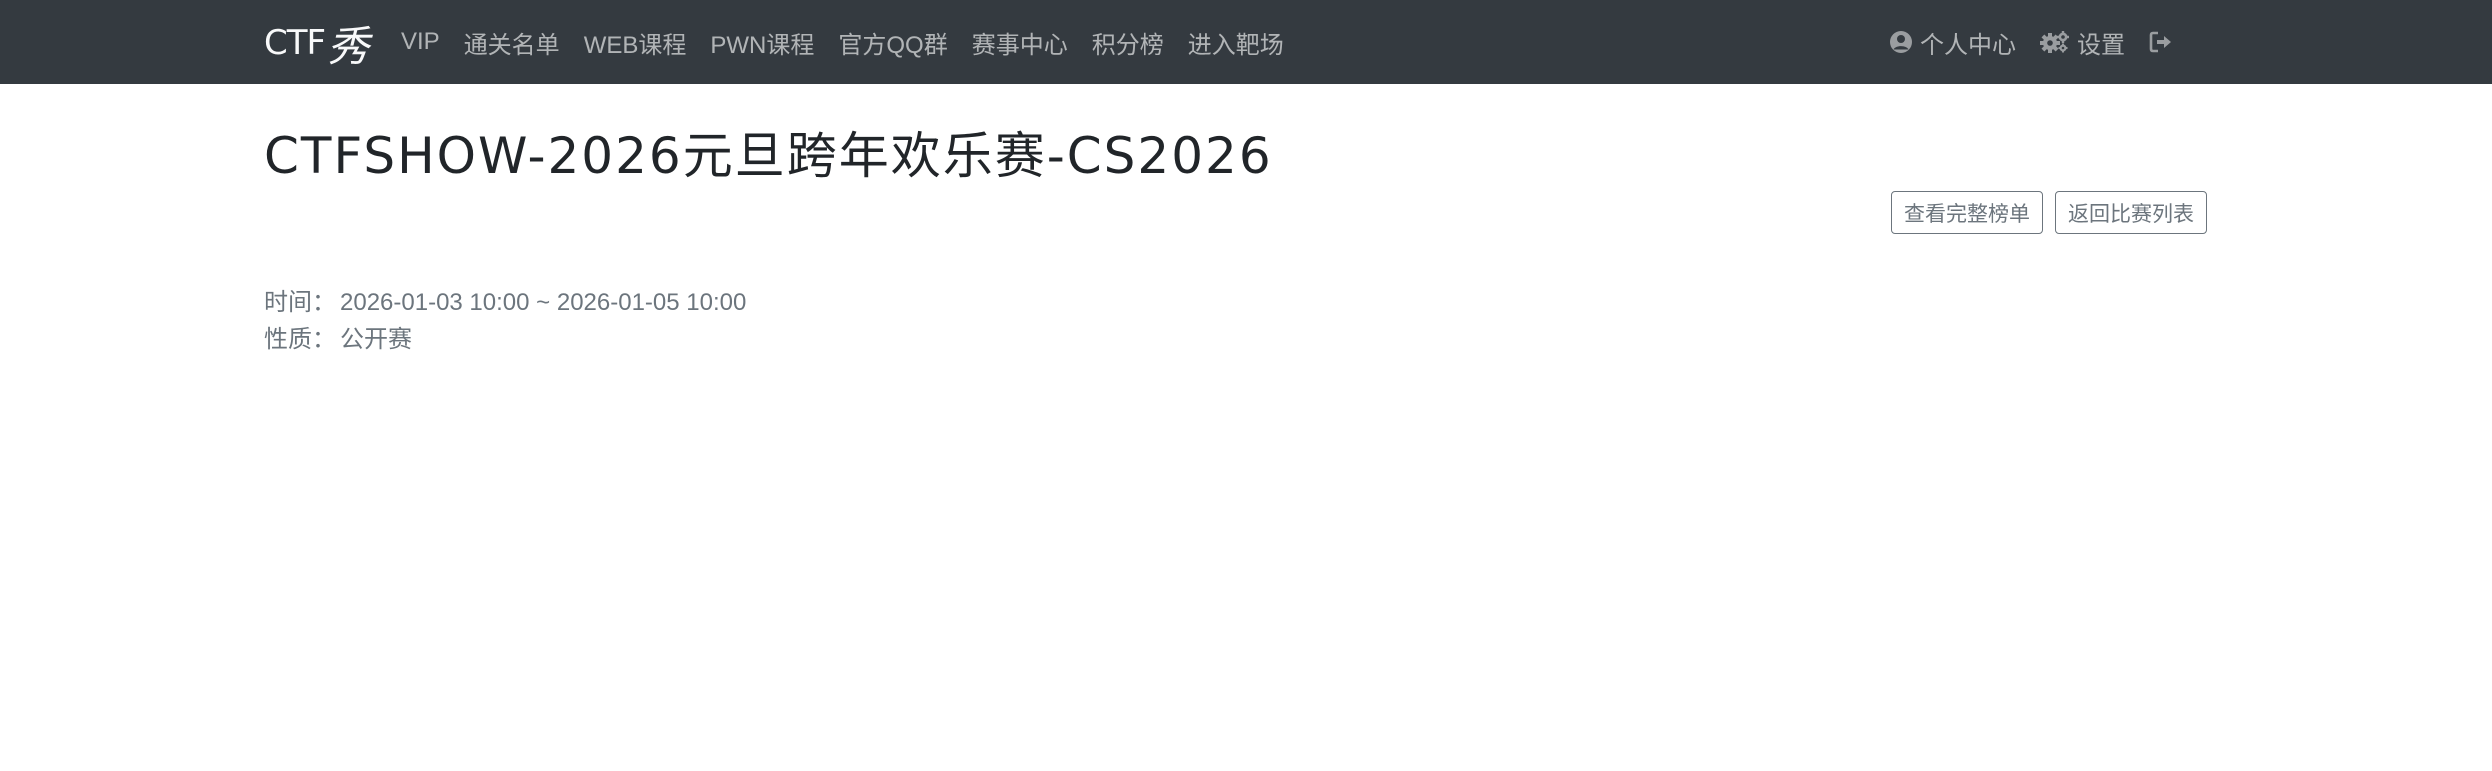 This screenshot has width=2492, height=771. What do you see at coordinates (2101, 45) in the screenshot?
I see `settings-label: 设置` at bounding box center [2101, 45].